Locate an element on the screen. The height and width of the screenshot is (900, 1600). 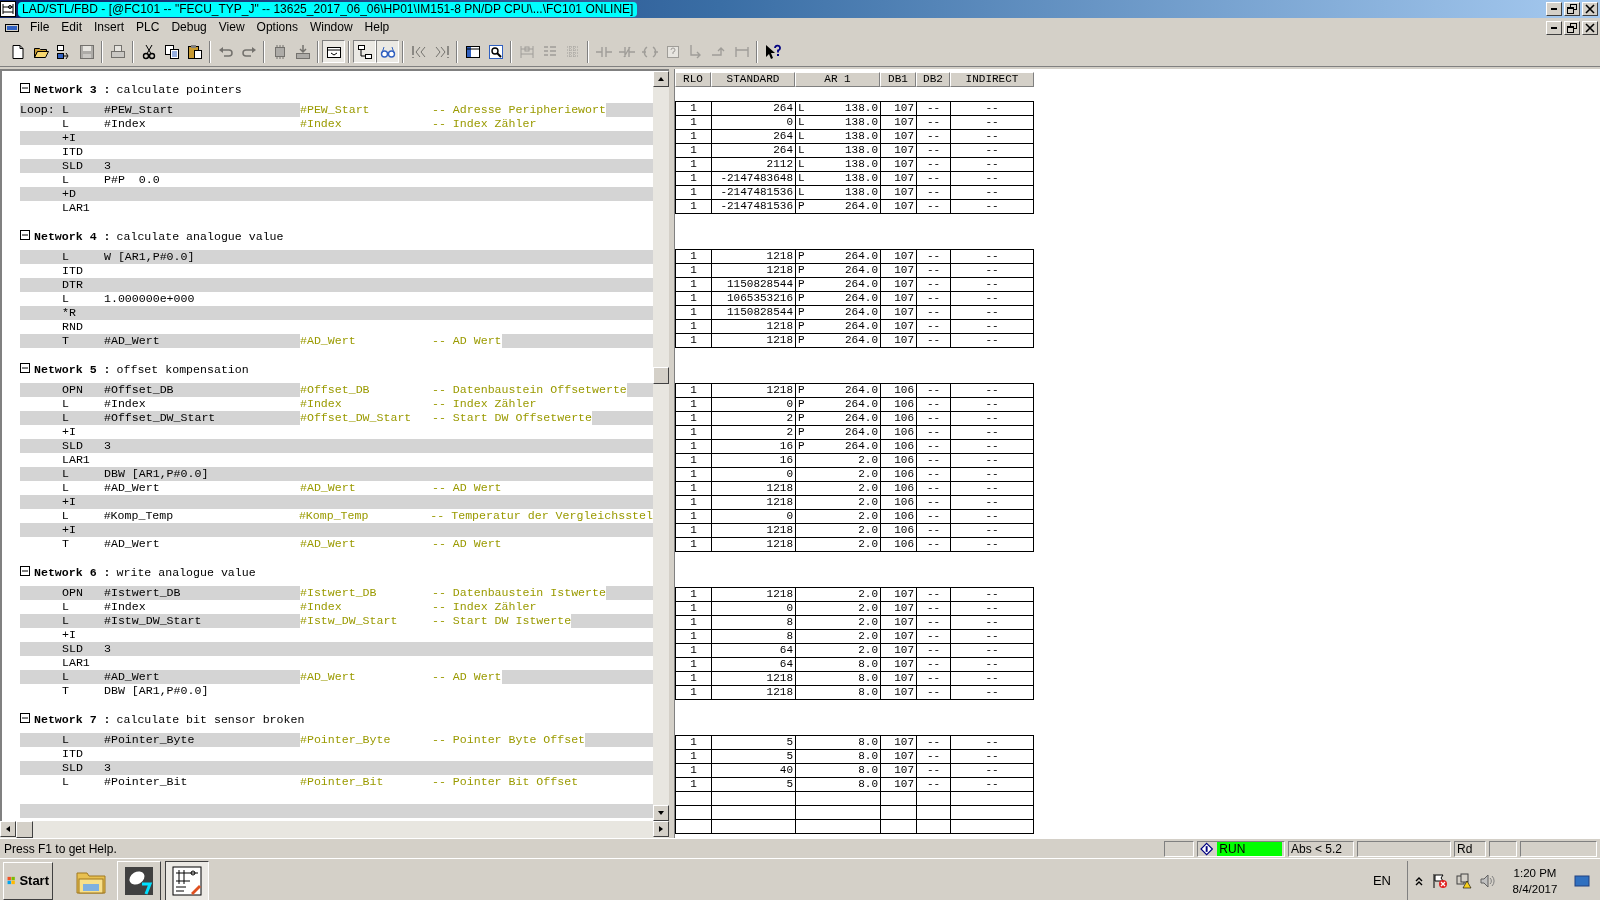
symbol-text: #PEW_Start is located at coordinates (366, 110).